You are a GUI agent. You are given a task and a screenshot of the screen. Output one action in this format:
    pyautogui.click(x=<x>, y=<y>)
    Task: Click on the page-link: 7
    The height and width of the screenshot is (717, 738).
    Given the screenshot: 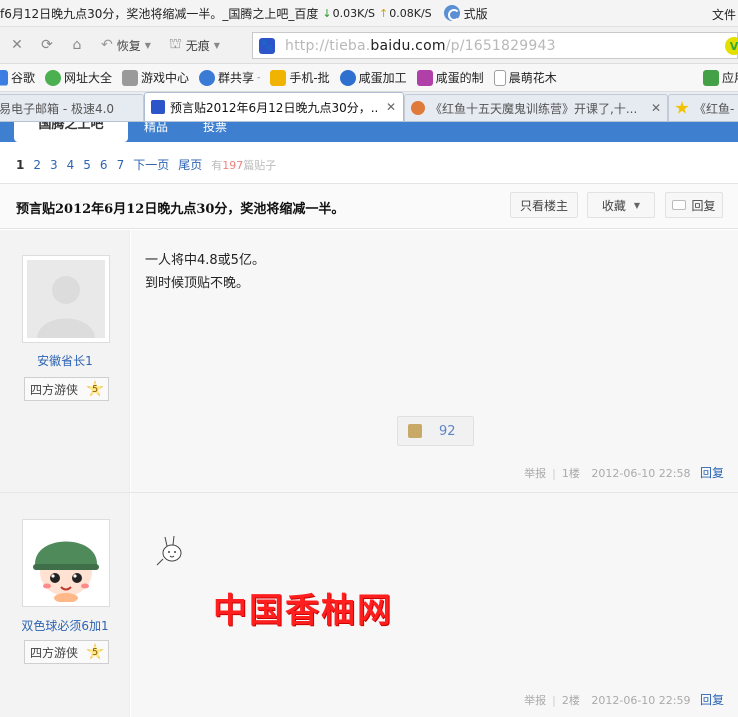 What is the action you would take?
    pyautogui.click(x=121, y=165)
    